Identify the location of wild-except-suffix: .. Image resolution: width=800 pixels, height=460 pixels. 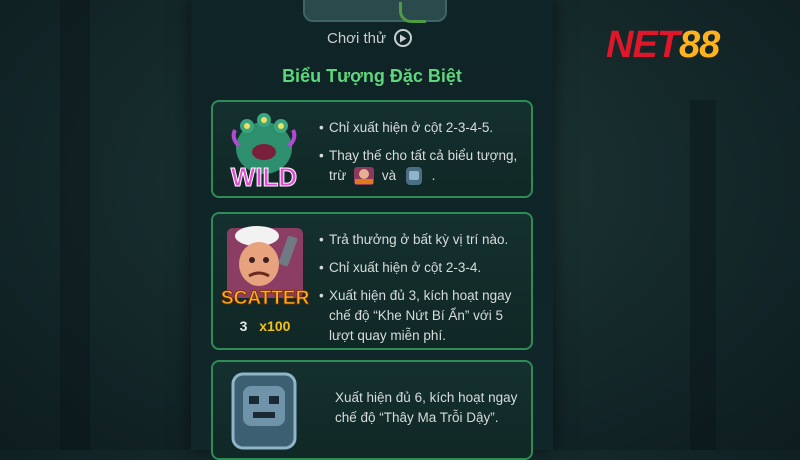
(433, 175).